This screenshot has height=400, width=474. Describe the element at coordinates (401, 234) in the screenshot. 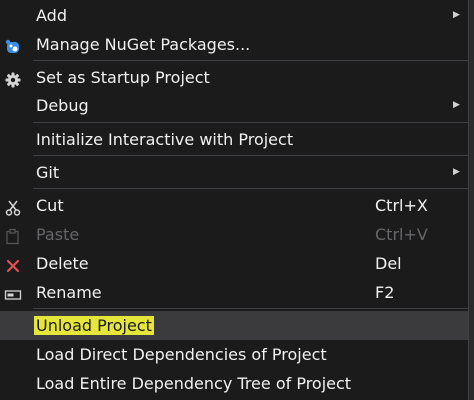

I see `menu-item-paste-shortcut: Ctrl+V` at that location.